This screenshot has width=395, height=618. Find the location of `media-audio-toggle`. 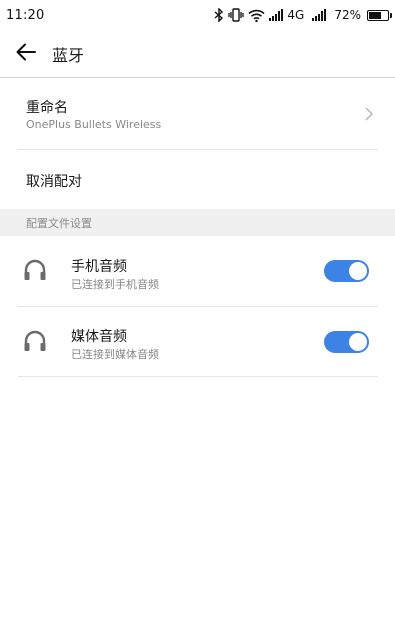

media-audio-toggle is located at coordinates (346, 342).